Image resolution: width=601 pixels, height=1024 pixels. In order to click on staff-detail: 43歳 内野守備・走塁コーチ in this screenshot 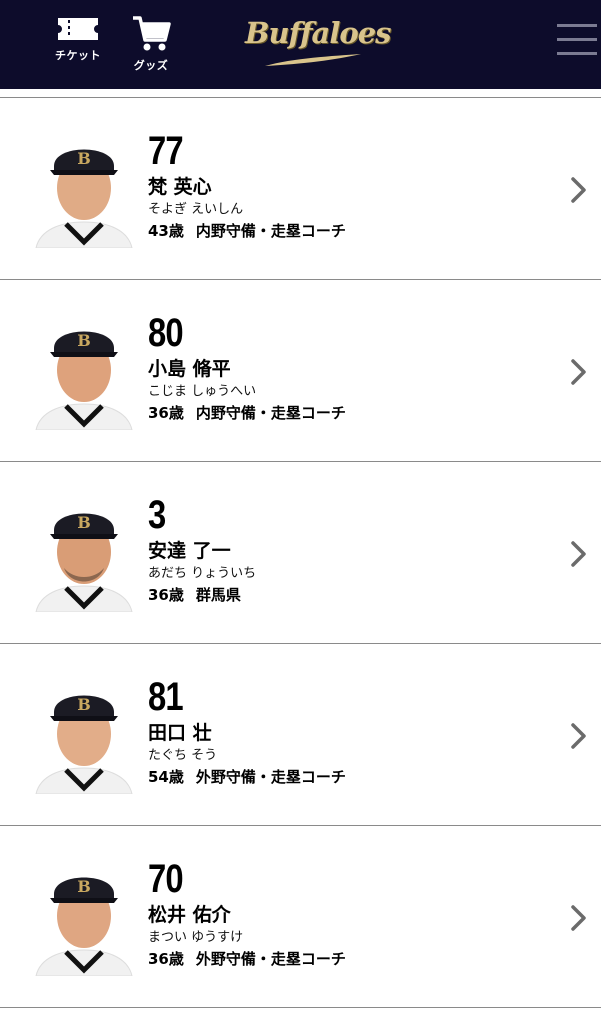, I will do `click(247, 231)`.